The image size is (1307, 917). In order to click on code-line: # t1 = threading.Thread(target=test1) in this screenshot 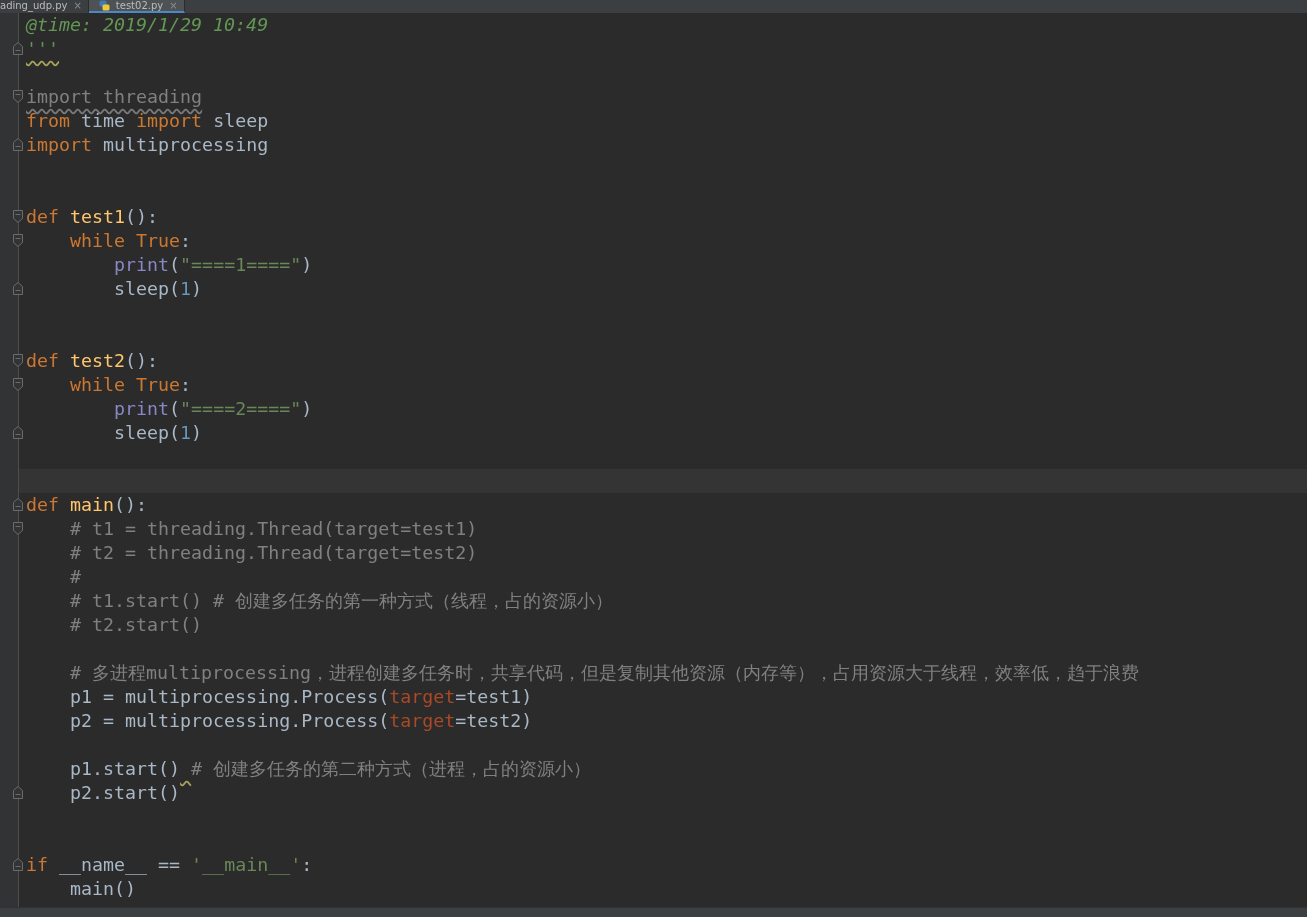, I will do `click(274, 529)`.